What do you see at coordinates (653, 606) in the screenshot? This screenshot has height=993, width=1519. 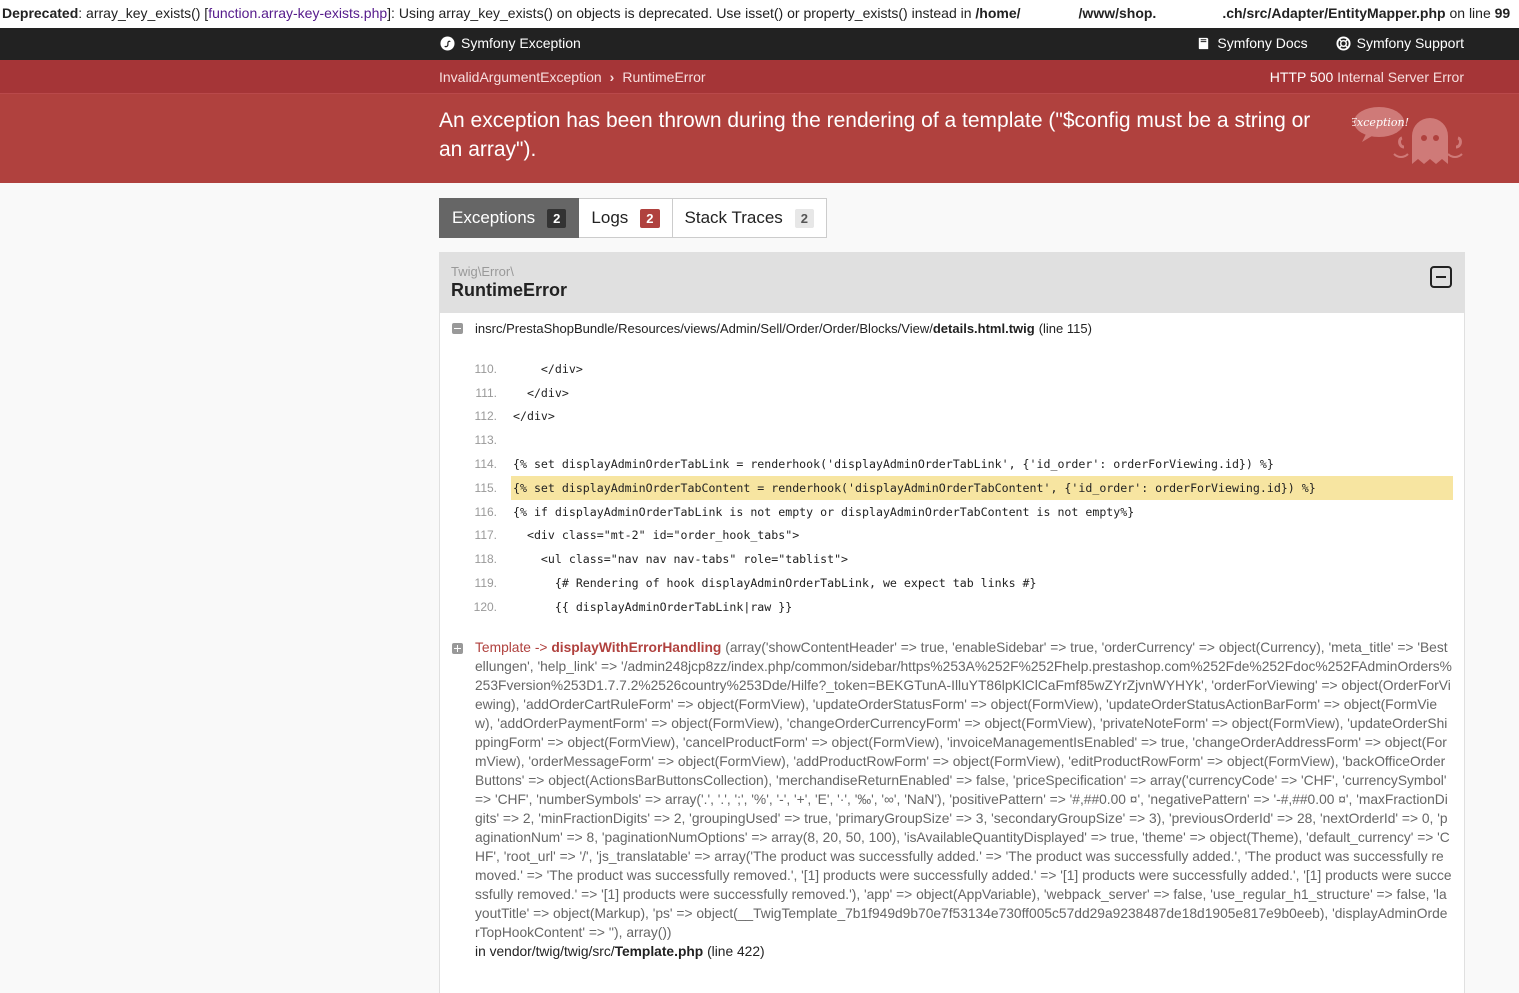 I see `line-source: {{ displayAdminOrderTabLink|raw }}` at bounding box center [653, 606].